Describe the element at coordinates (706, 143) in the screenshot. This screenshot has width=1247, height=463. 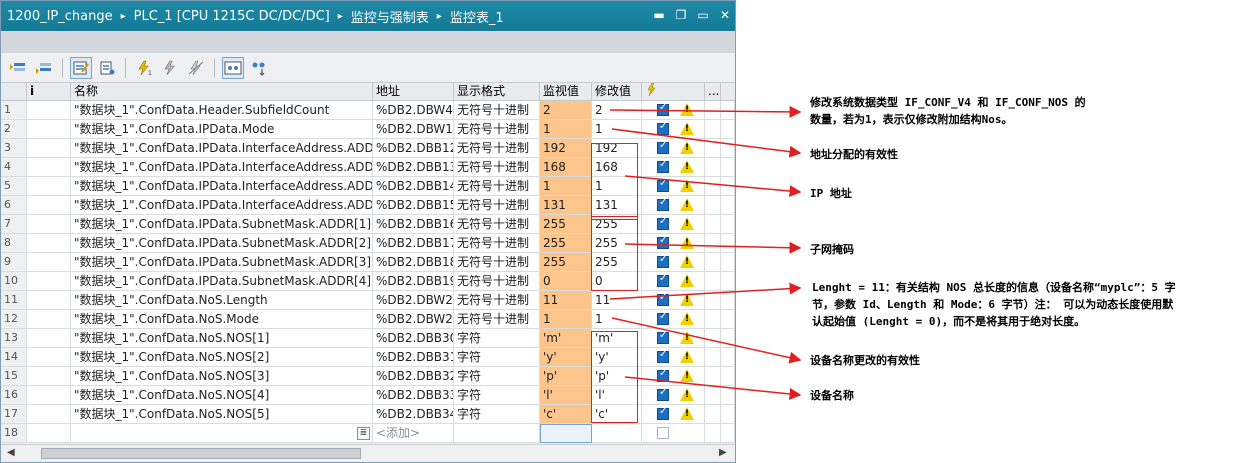
I see `arrow-ip-mode` at that location.